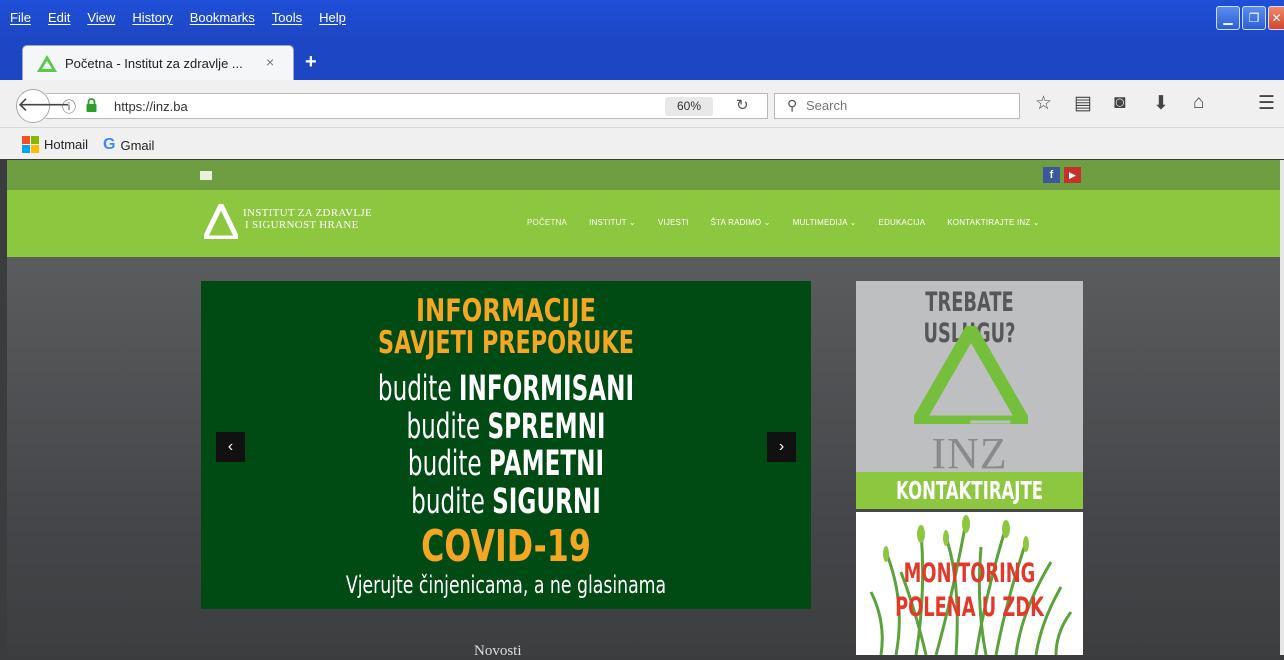  Describe the element at coordinates (969, 573) in the screenshot. I see `pollen-card-line-1: MONITORING` at that location.